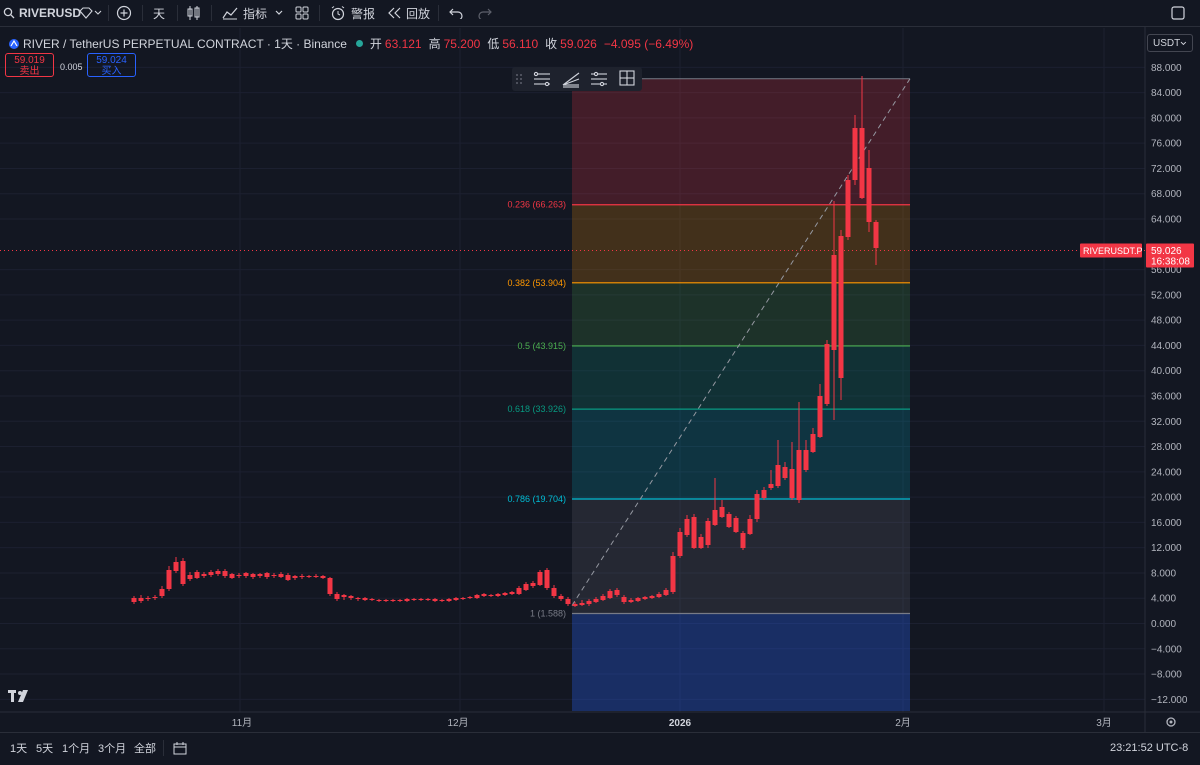 The height and width of the screenshot is (765, 1200). I want to click on drag-handle-icon, so click(519, 79).